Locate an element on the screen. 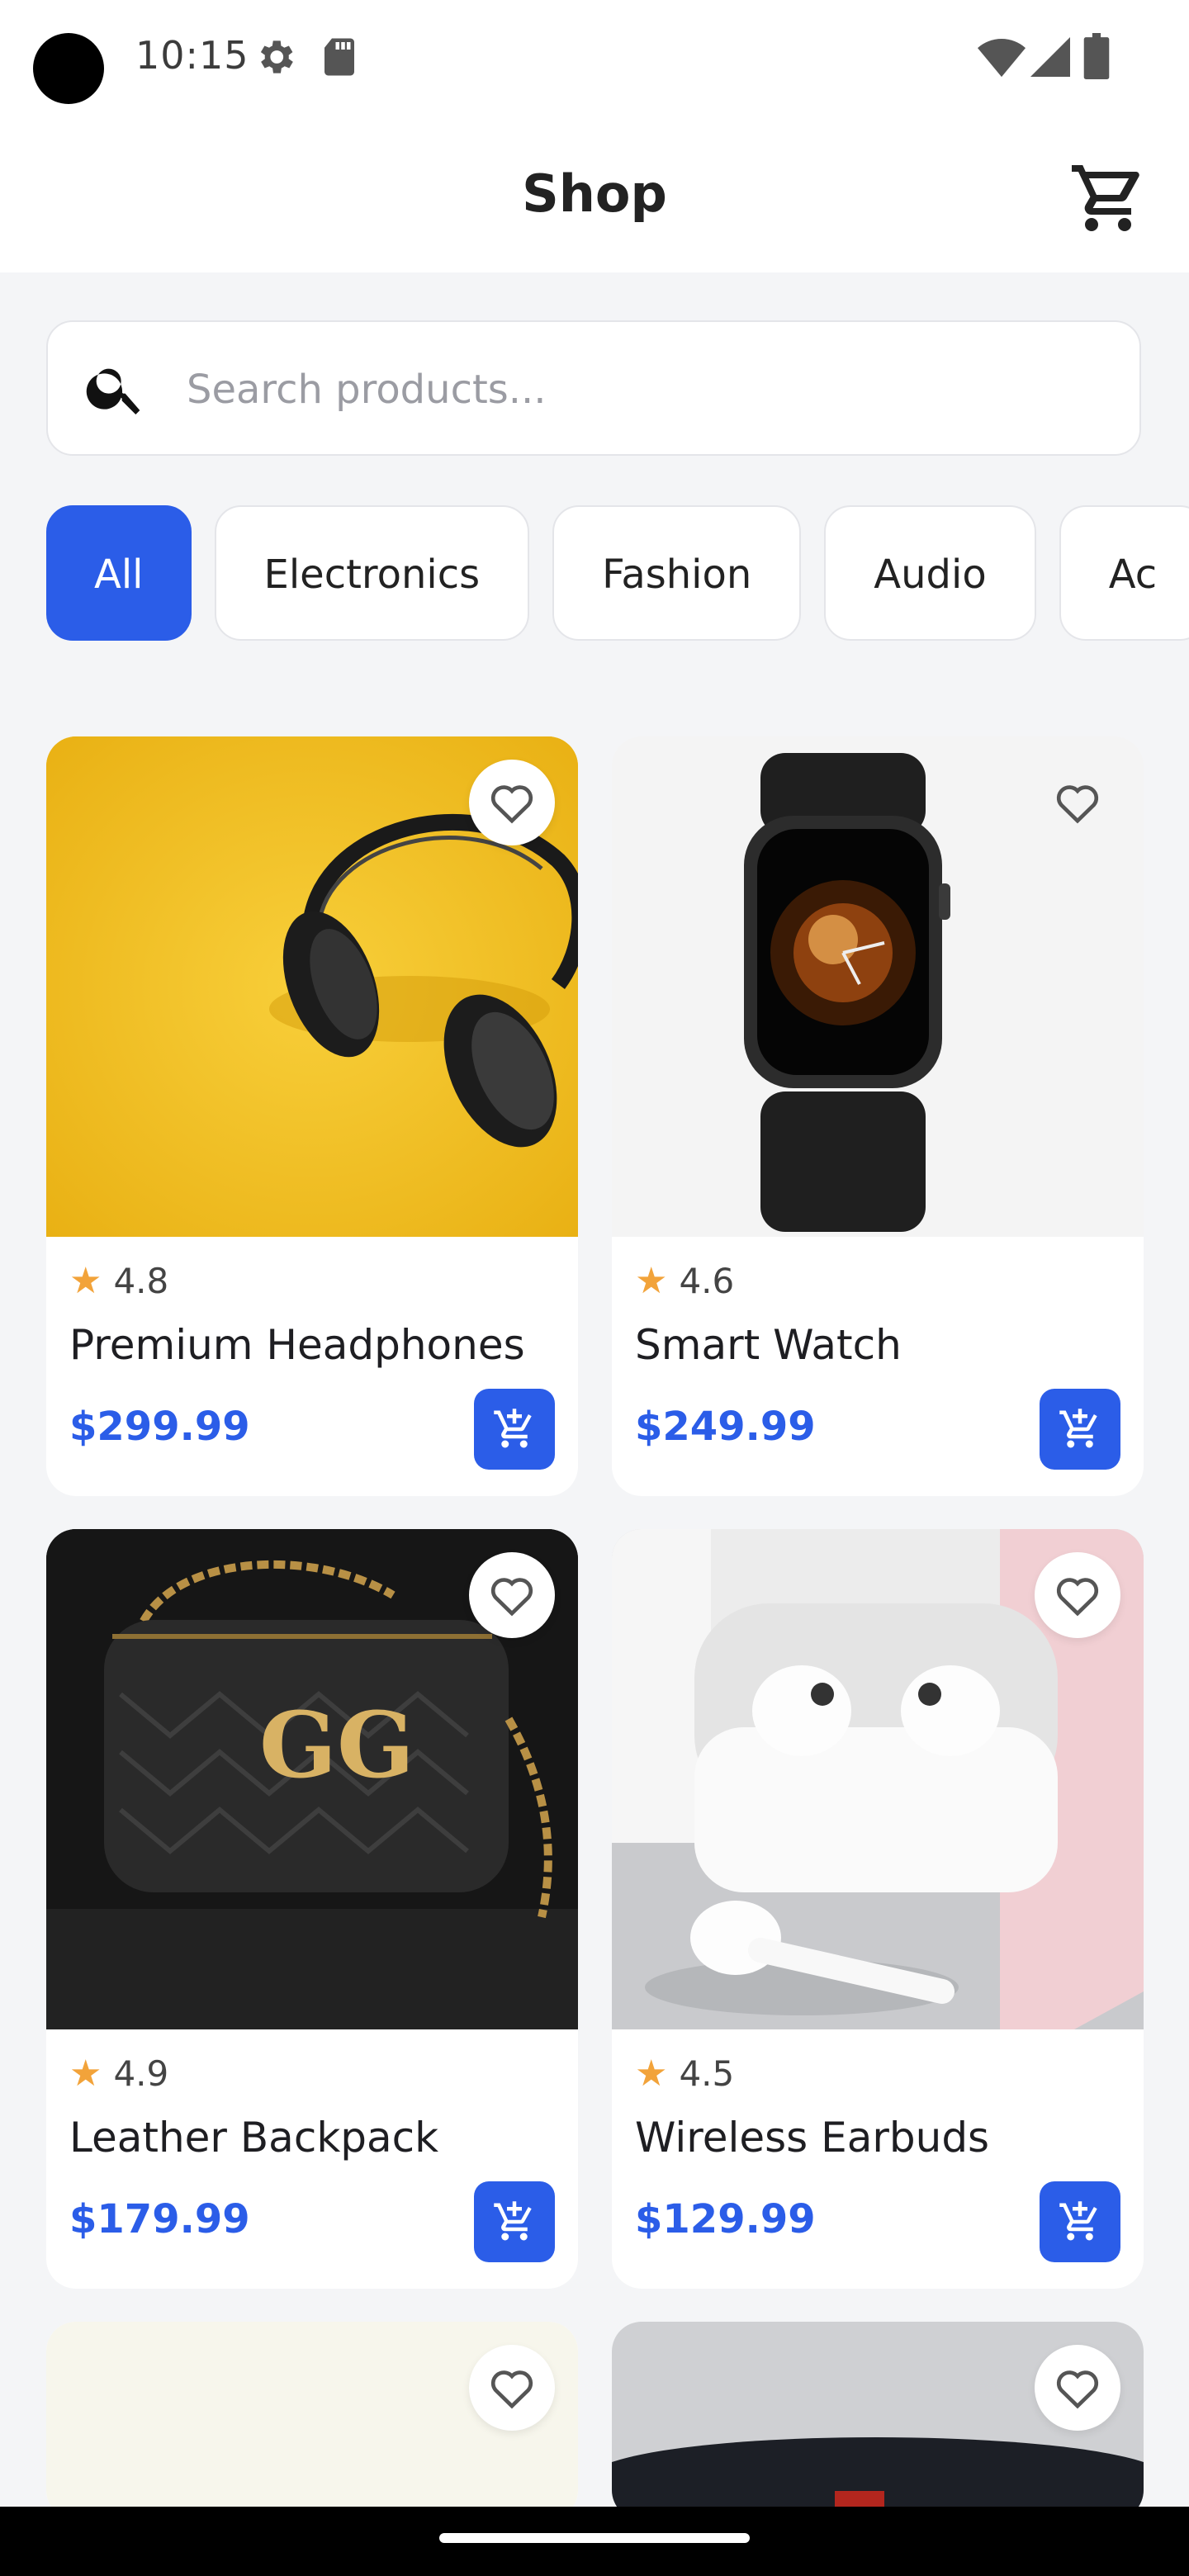  search-bar is located at coordinates (593, 388).